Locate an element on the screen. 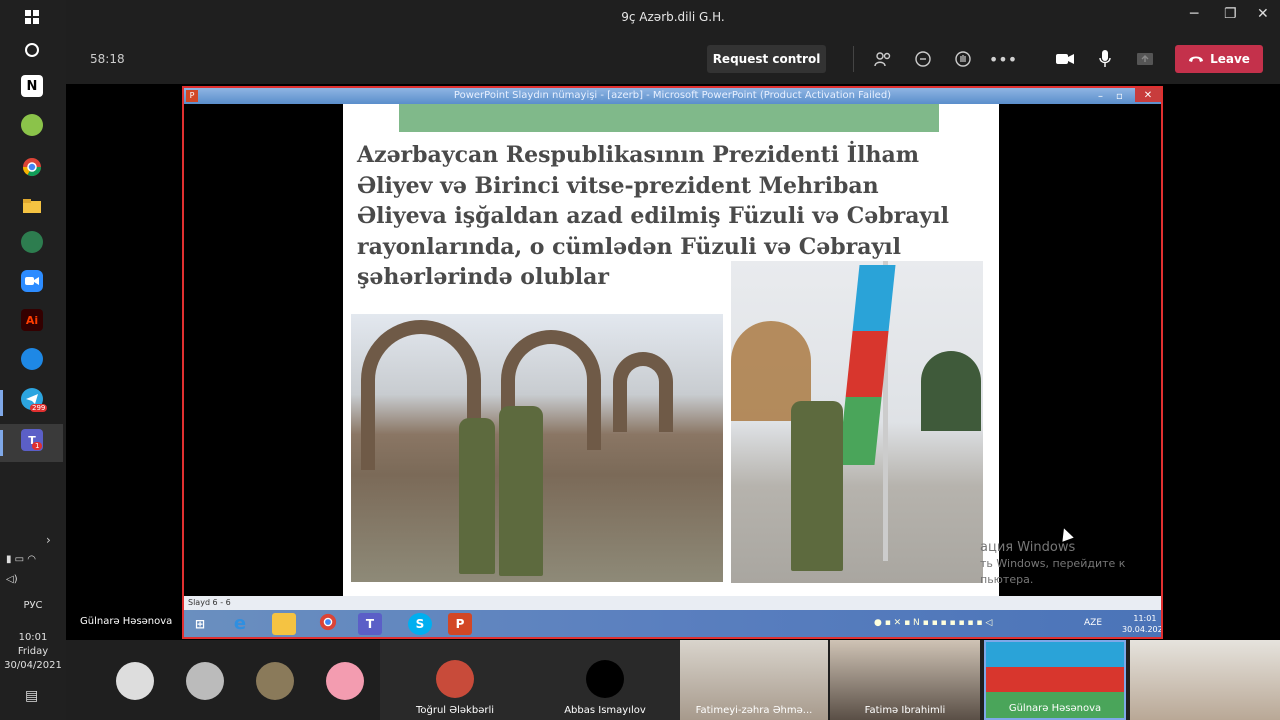 This screenshot has height=720, width=1280. chrome-icon is located at coordinates (32, 167).